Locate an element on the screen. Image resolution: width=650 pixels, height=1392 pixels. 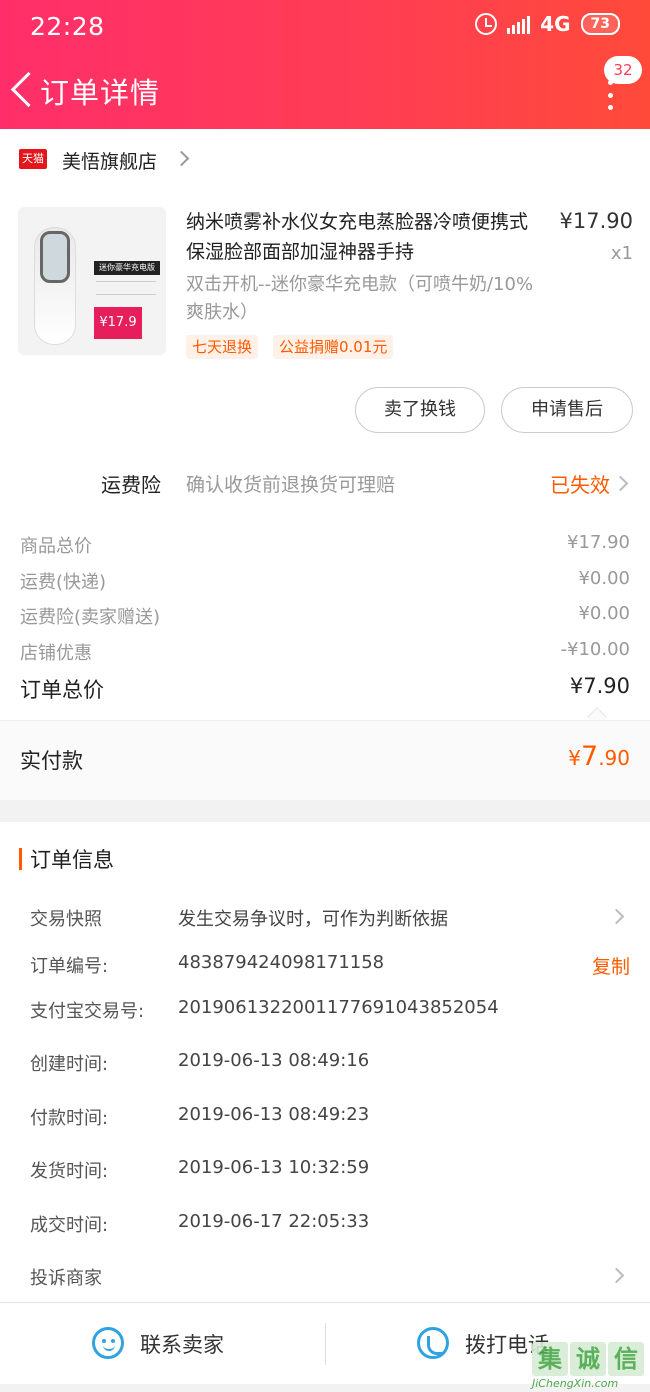
alipay-label: 支付宝交易号: is located at coordinates (87, 1011).